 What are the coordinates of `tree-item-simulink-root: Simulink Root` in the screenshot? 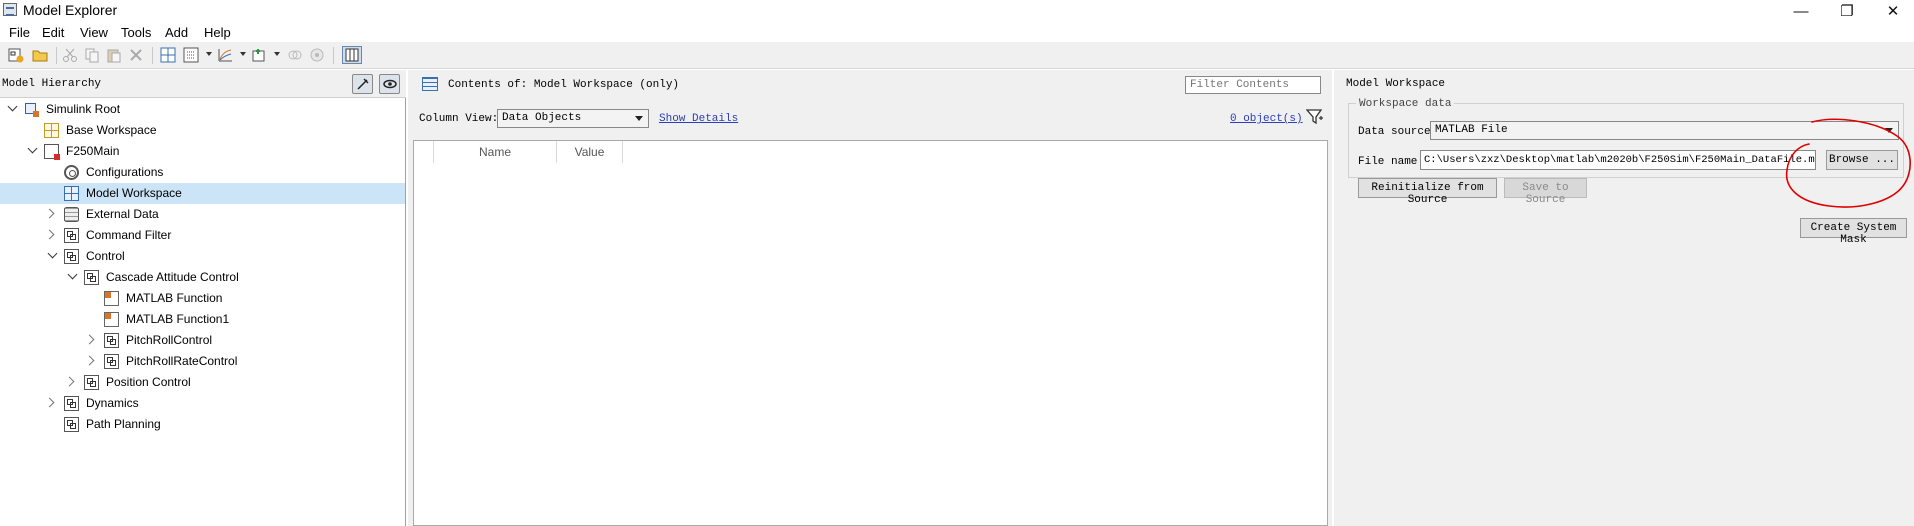 It's located at (202, 109).